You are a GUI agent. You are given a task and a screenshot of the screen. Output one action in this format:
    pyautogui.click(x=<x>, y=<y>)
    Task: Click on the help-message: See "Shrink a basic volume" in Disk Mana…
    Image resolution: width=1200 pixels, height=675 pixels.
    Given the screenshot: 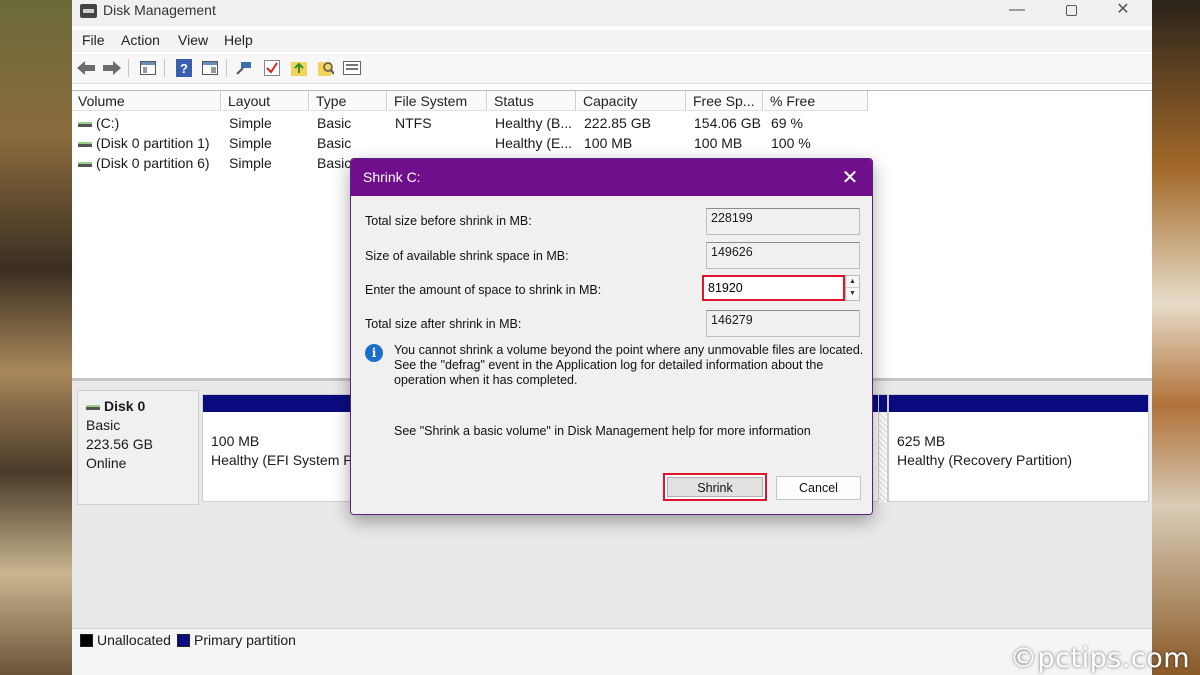 What is the action you would take?
    pyautogui.click(x=602, y=431)
    